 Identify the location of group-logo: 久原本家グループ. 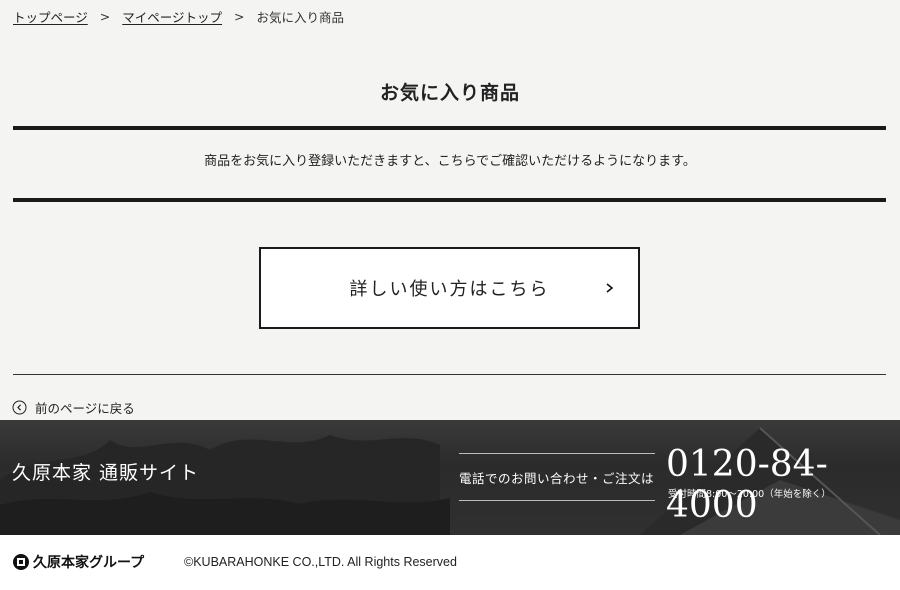
(78, 562).